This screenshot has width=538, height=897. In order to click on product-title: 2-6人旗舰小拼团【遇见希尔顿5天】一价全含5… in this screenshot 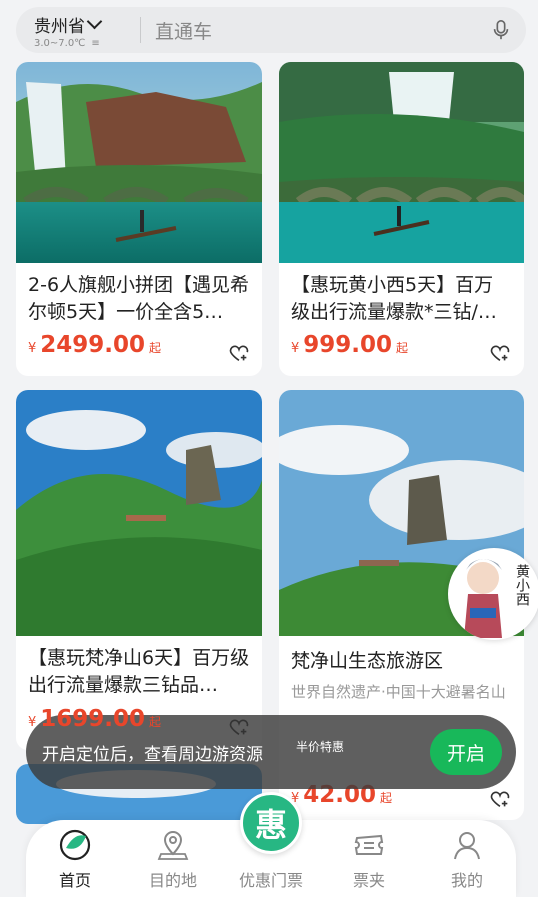, I will do `click(139, 298)`.